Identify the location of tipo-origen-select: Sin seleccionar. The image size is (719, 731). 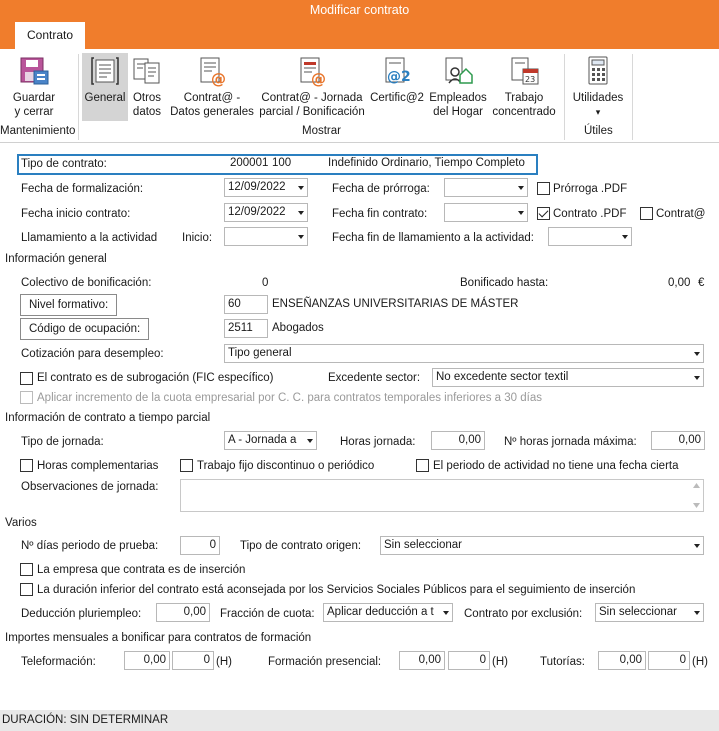
(542, 545).